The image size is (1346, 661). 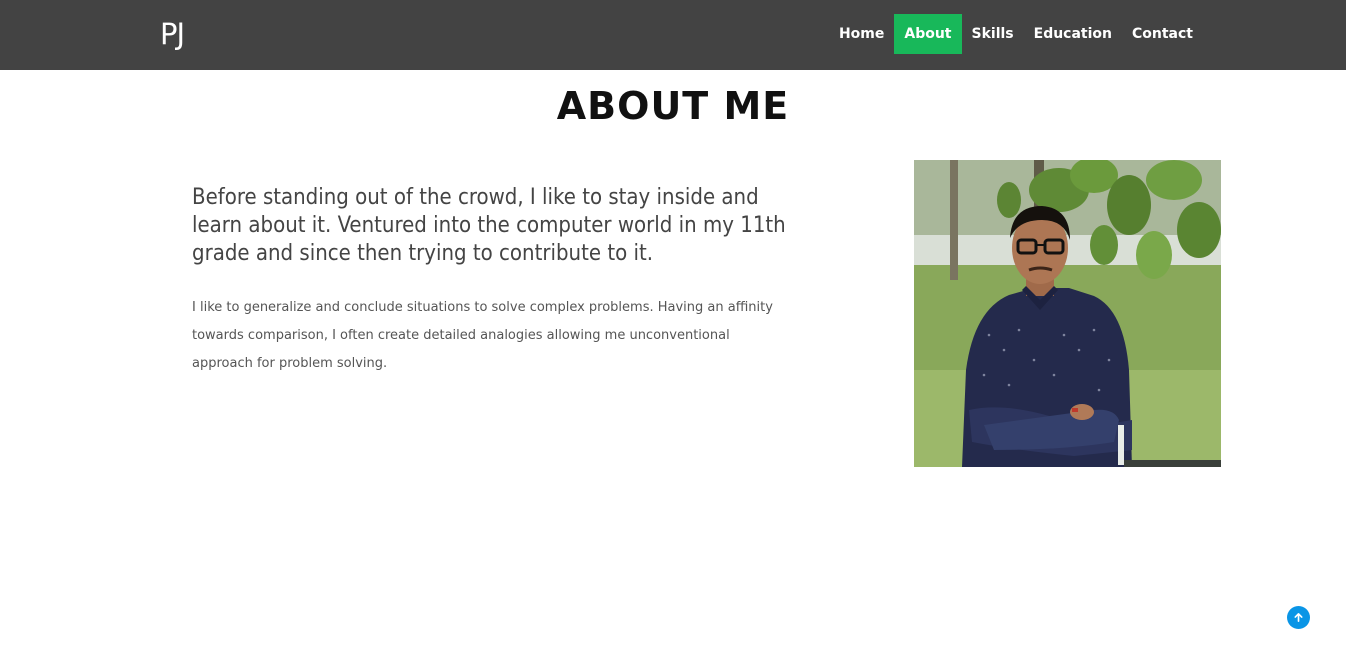 What do you see at coordinates (993, 34) in the screenshot?
I see `nav-link-skills: Skills` at bounding box center [993, 34].